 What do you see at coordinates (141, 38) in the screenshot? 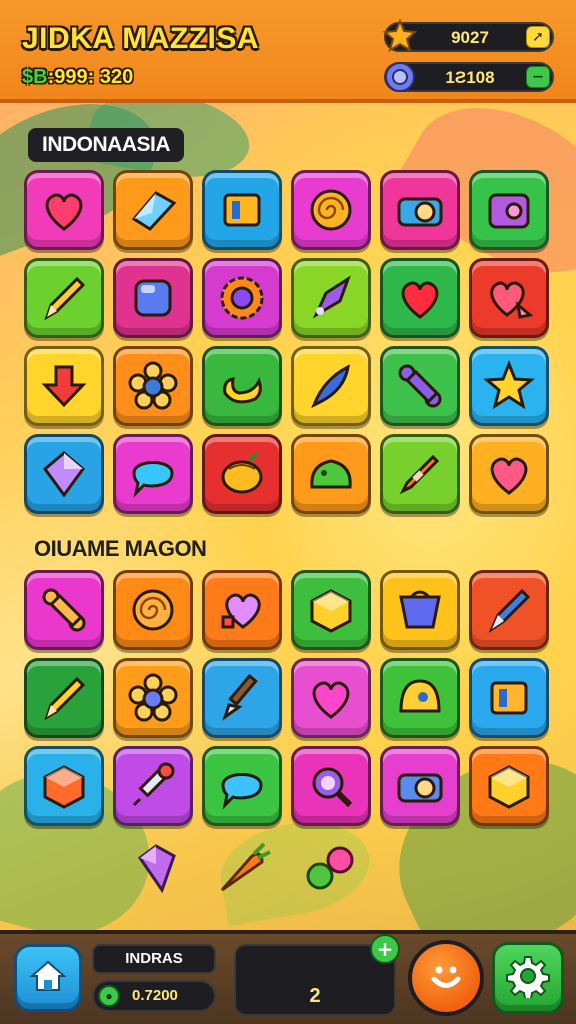
I see `game-title: JIDKA MAZZISA` at bounding box center [141, 38].